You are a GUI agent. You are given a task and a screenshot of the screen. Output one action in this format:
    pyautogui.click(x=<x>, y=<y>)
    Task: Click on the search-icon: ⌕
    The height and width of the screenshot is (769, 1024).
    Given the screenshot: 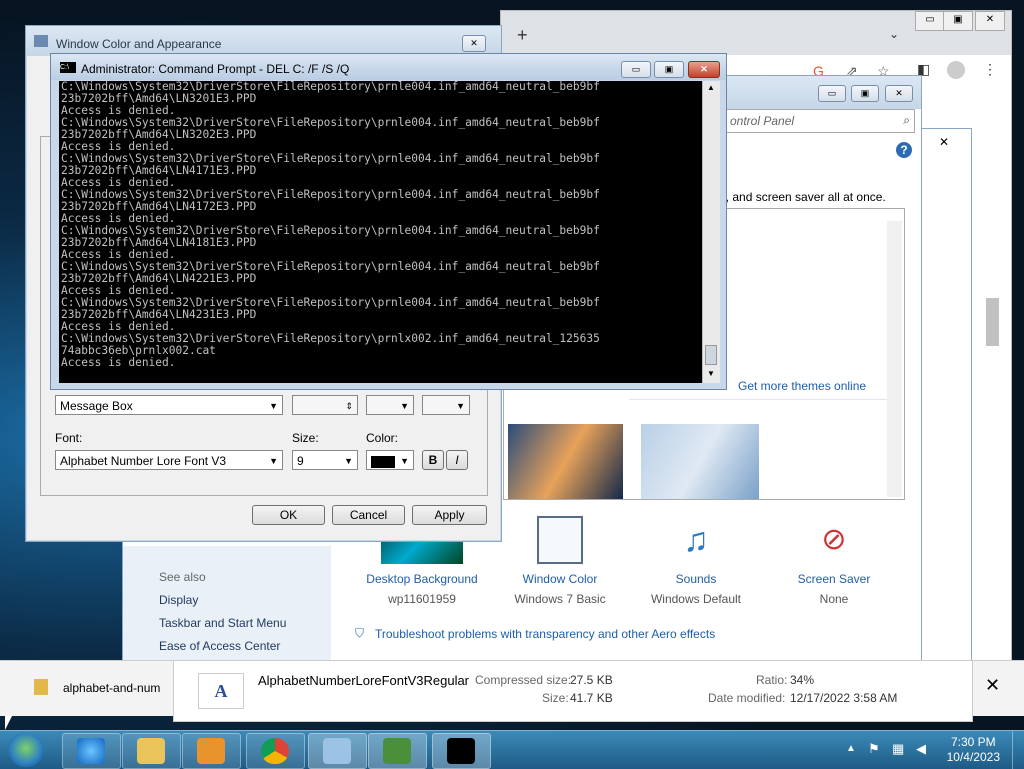 What is the action you would take?
    pyautogui.click(x=906, y=120)
    